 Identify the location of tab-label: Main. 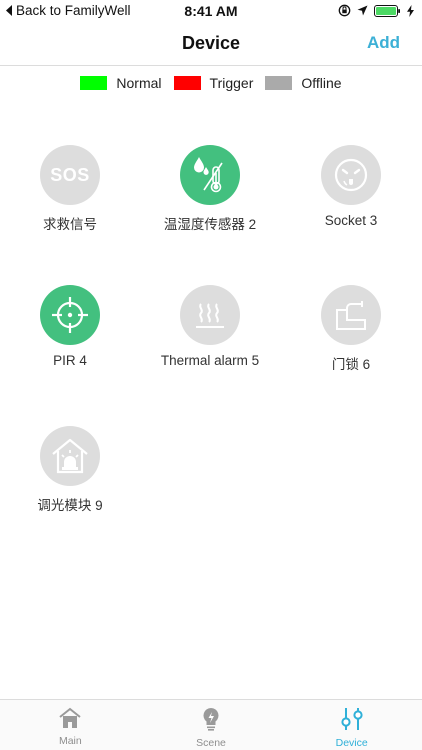
(70, 741).